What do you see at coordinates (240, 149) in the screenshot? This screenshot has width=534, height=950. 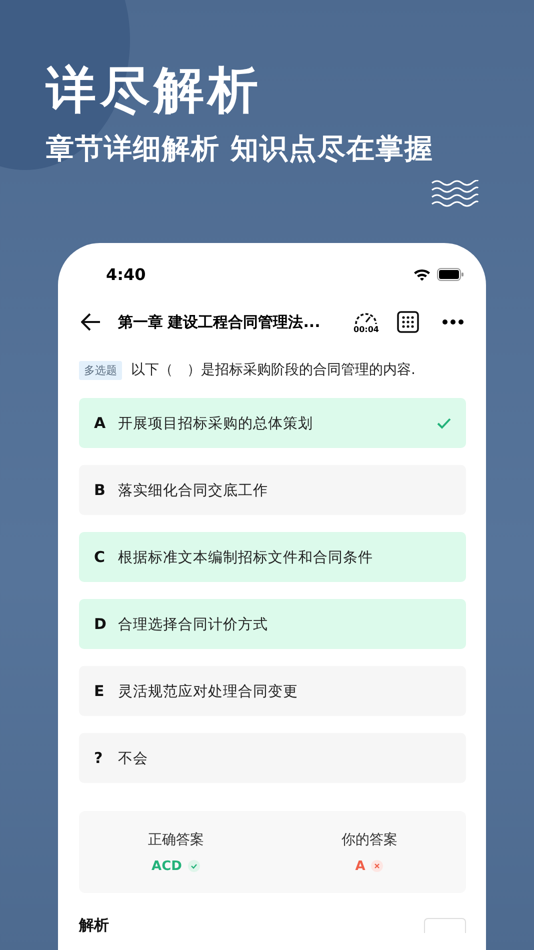 I see `subtitle: 章节详细解析 知识点尽在掌握` at bounding box center [240, 149].